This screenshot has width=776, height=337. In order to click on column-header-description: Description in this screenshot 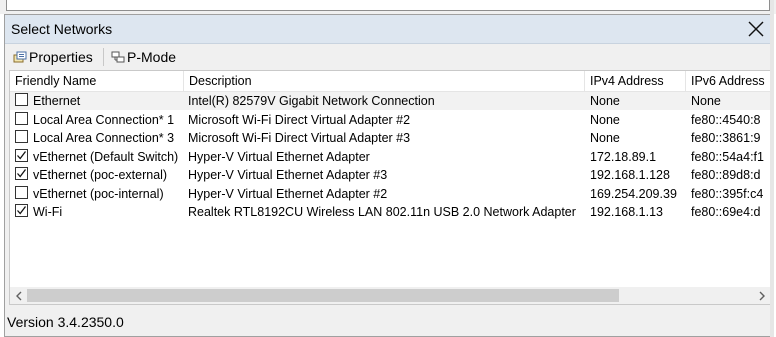, I will do `click(384, 81)`.